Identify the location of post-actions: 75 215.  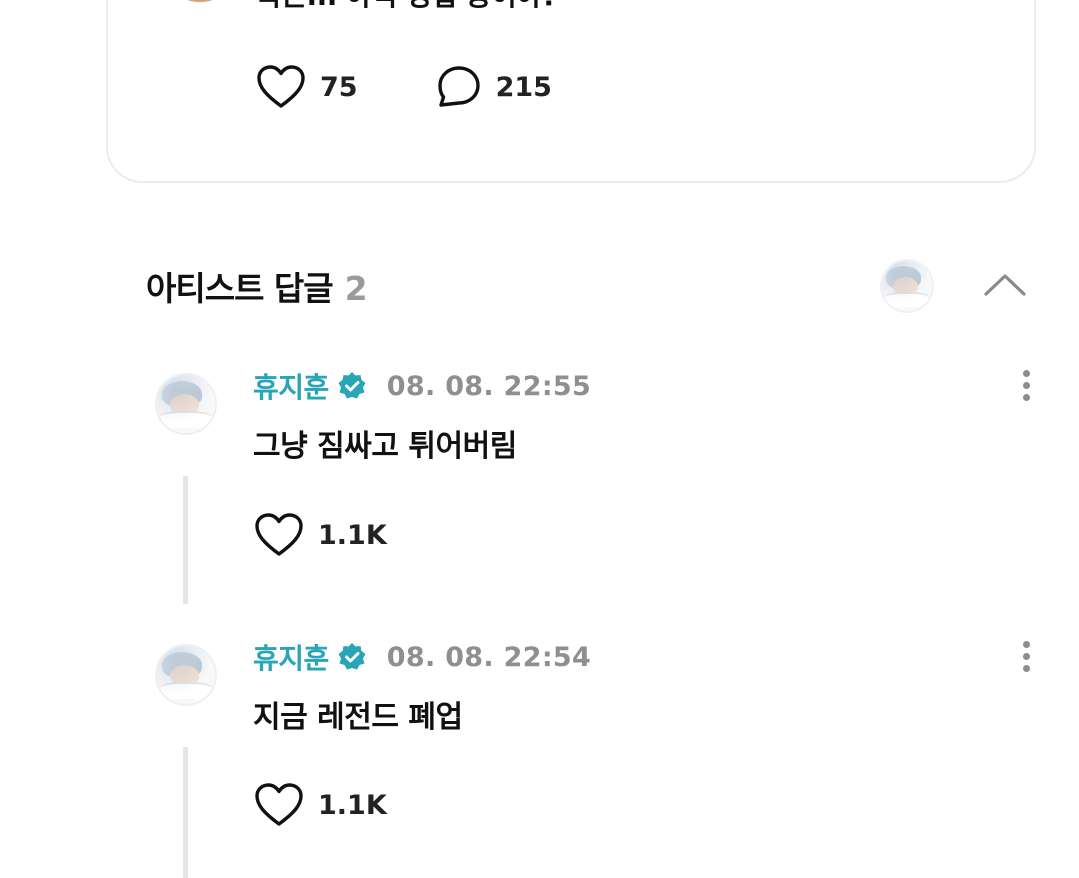
(443, 87).